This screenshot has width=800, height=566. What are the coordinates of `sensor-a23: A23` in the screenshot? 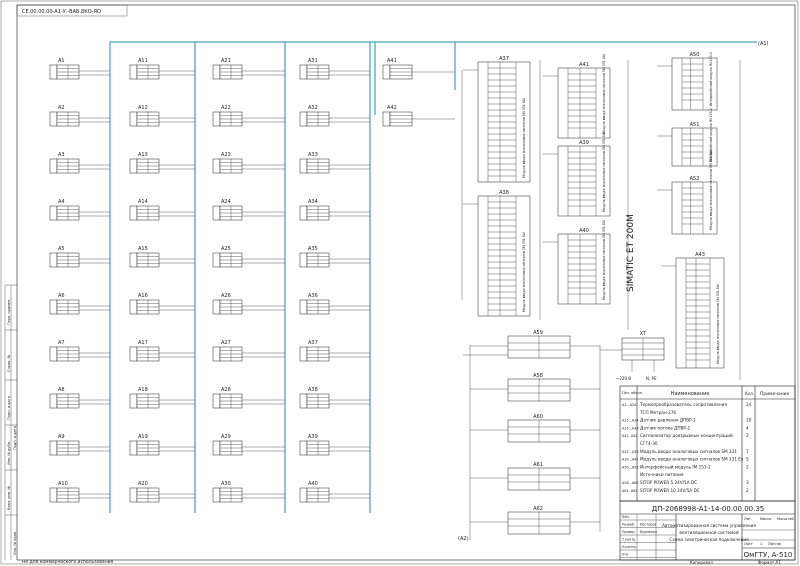 It's located at (248, 163).